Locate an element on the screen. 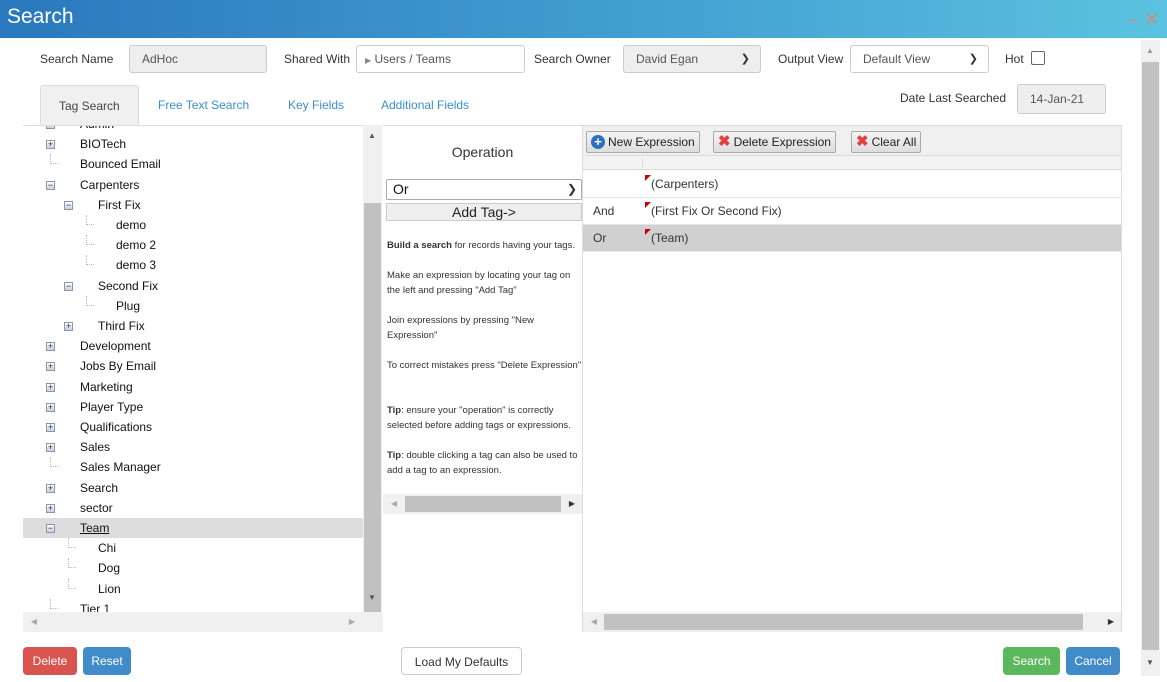  tree-node: Sales Manager is located at coordinates (193, 467).